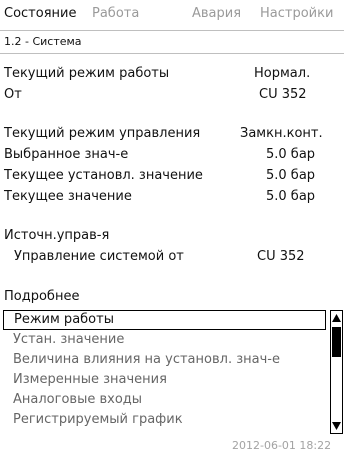 Image resolution: width=344 pixels, height=454 pixels. Describe the element at coordinates (336, 318) in the screenshot. I see `arrow-up-icon` at that location.